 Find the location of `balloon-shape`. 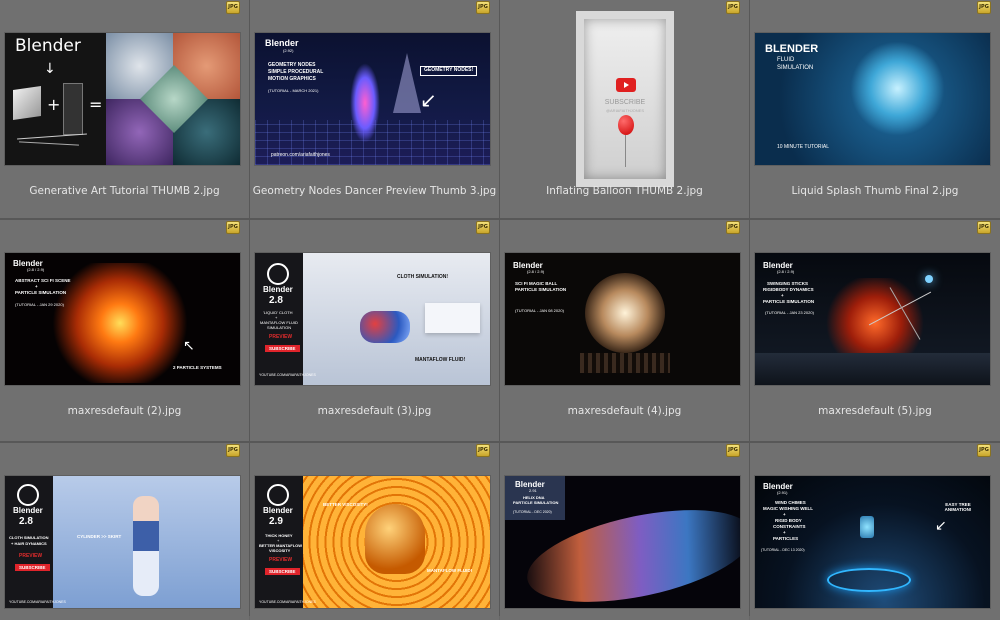

balloon-shape is located at coordinates (626, 125).